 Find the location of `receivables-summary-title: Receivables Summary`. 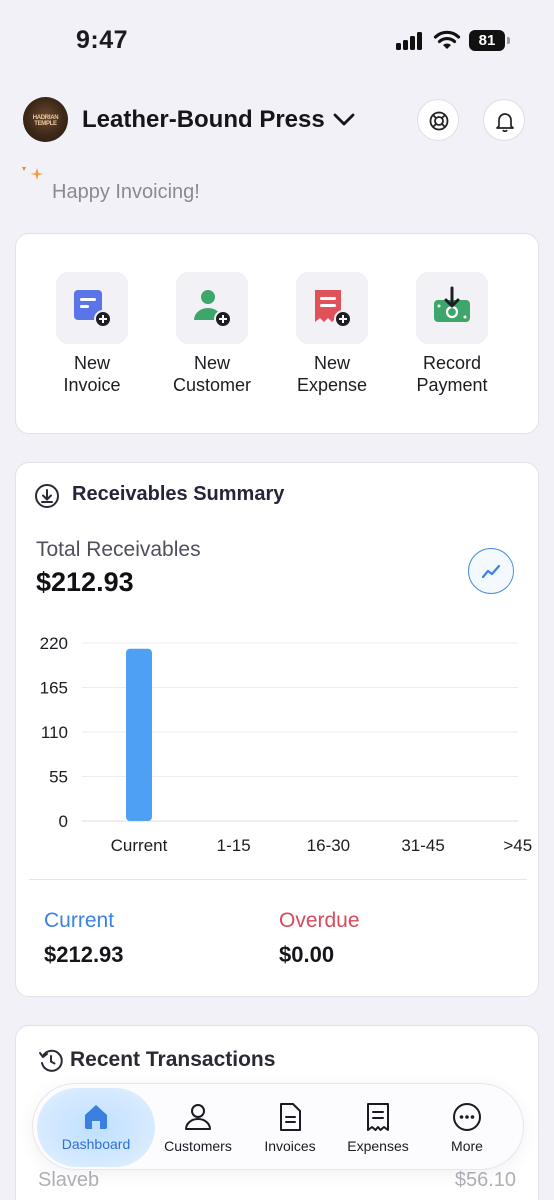

receivables-summary-title: Receivables Summary is located at coordinates (178, 494).